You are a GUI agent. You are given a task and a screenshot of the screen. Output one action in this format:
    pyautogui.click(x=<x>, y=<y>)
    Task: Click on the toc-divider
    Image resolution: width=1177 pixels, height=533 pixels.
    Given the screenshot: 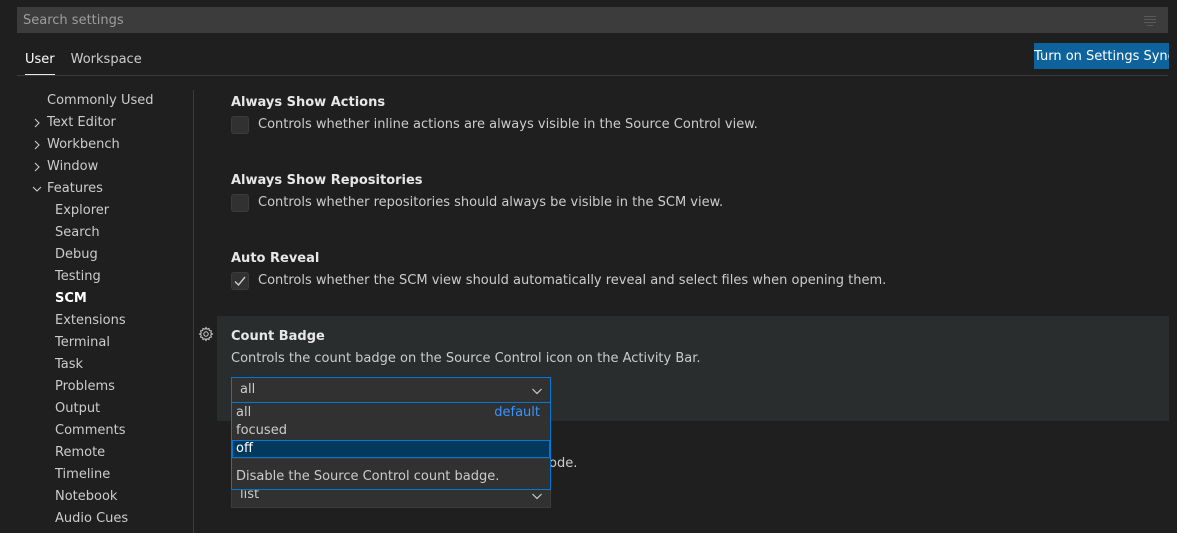 What is the action you would take?
    pyautogui.click(x=193, y=311)
    